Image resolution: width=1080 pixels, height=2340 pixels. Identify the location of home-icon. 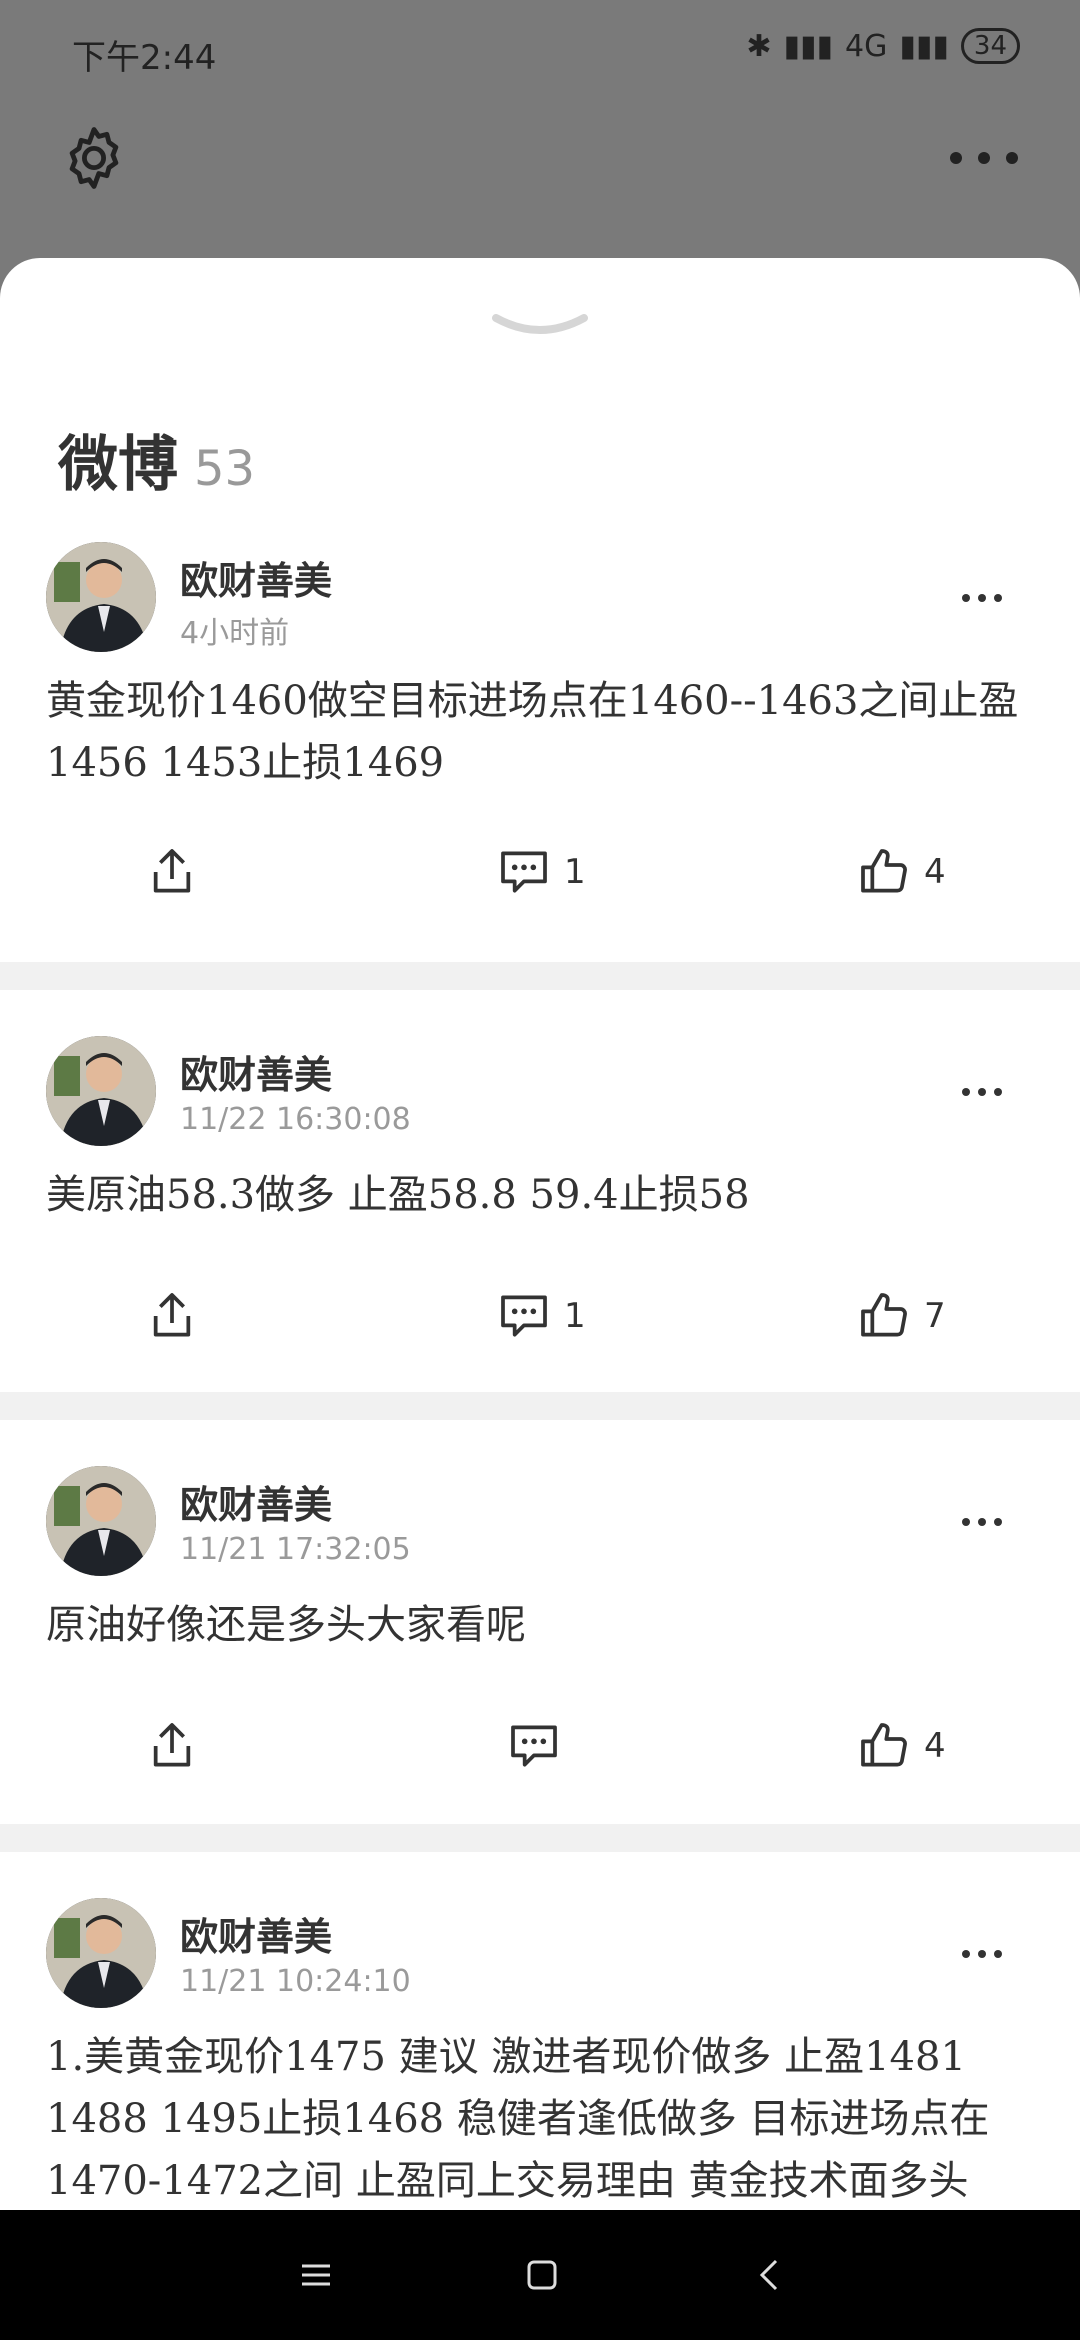
(542, 2275).